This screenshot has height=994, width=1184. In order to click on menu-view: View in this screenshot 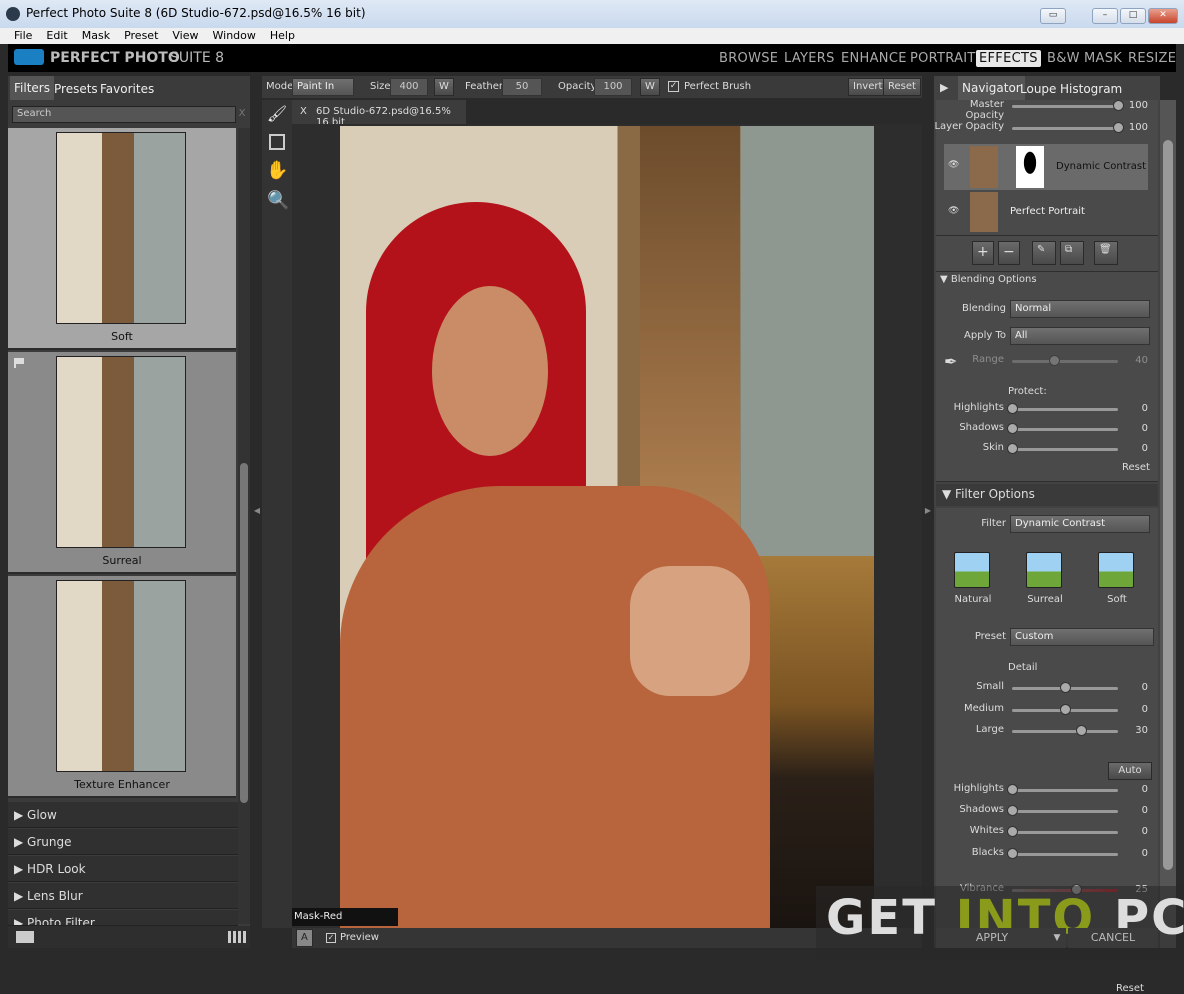, I will do `click(185, 35)`.